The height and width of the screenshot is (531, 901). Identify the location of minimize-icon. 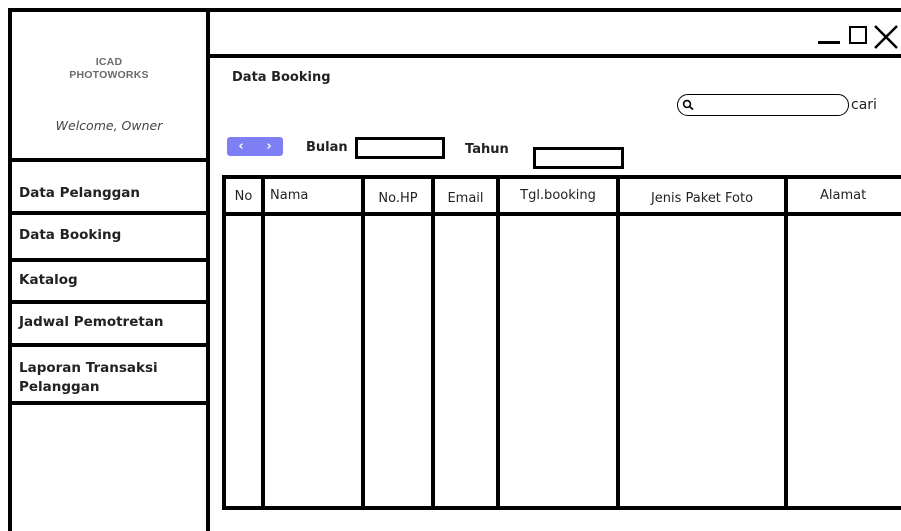
(829, 42).